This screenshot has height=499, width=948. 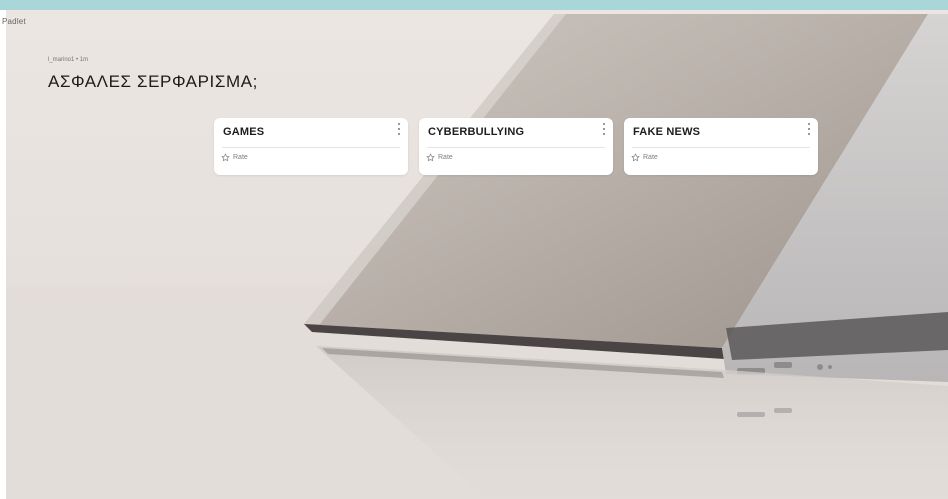 I want to click on post-title: GAMES, so click(x=244, y=132).